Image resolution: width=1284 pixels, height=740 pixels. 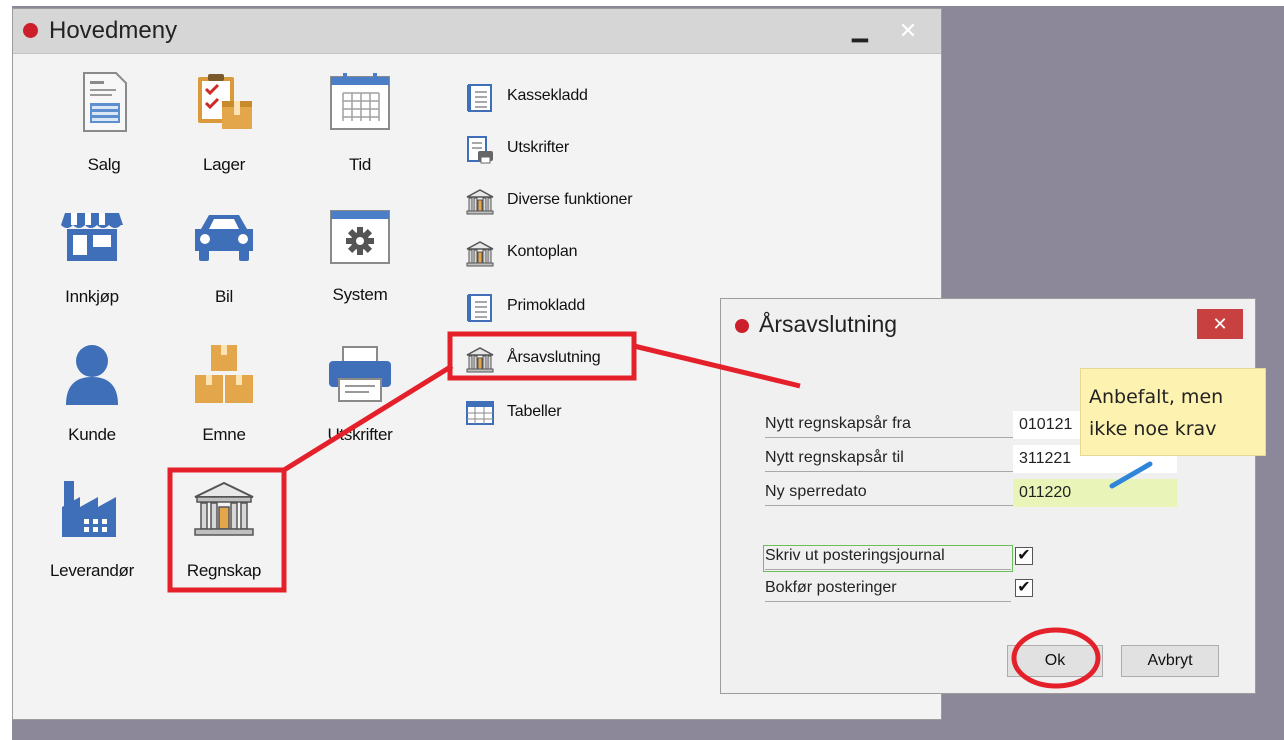 What do you see at coordinates (1220, 324) in the screenshot?
I see `dialog-close-button: ✕` at bounding box center [1220, 324].